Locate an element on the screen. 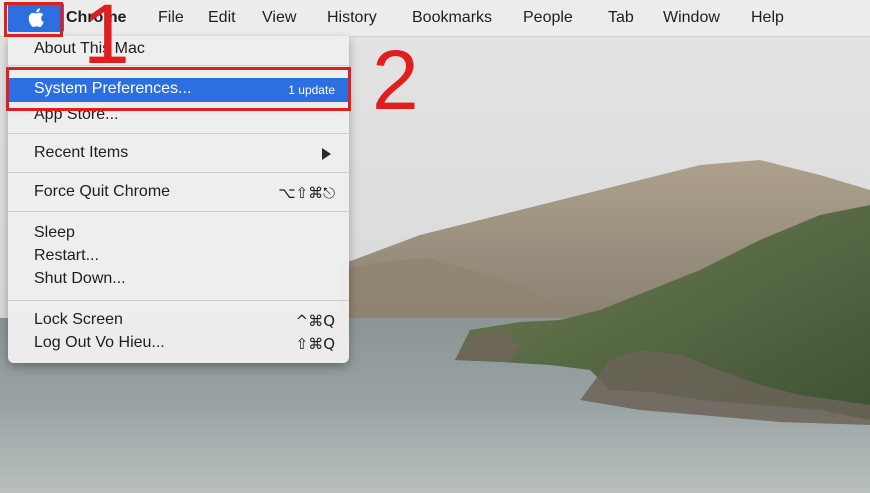  menu-history: History is located at coordinates (352, 18).